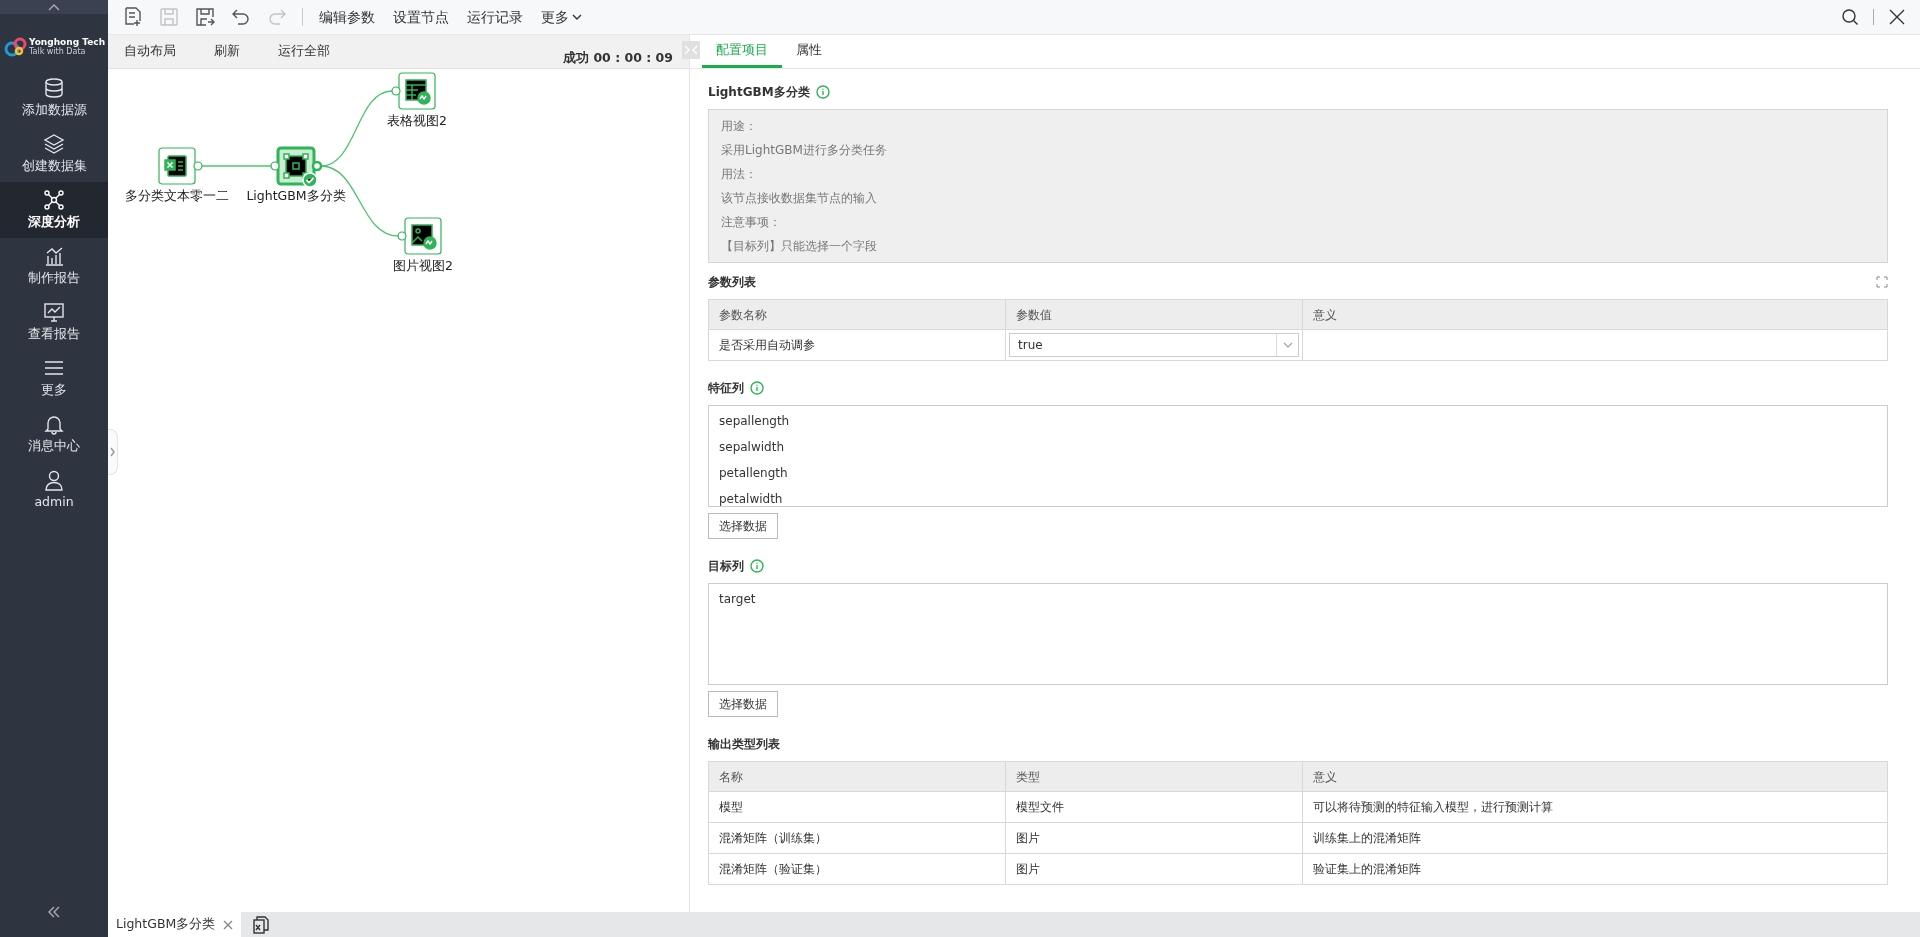 This screenshot has width=1920, height=937. What do you see at coordinates (54, 87) in the screenshot?
I see `database-icon` at bounding box center [54, 87].